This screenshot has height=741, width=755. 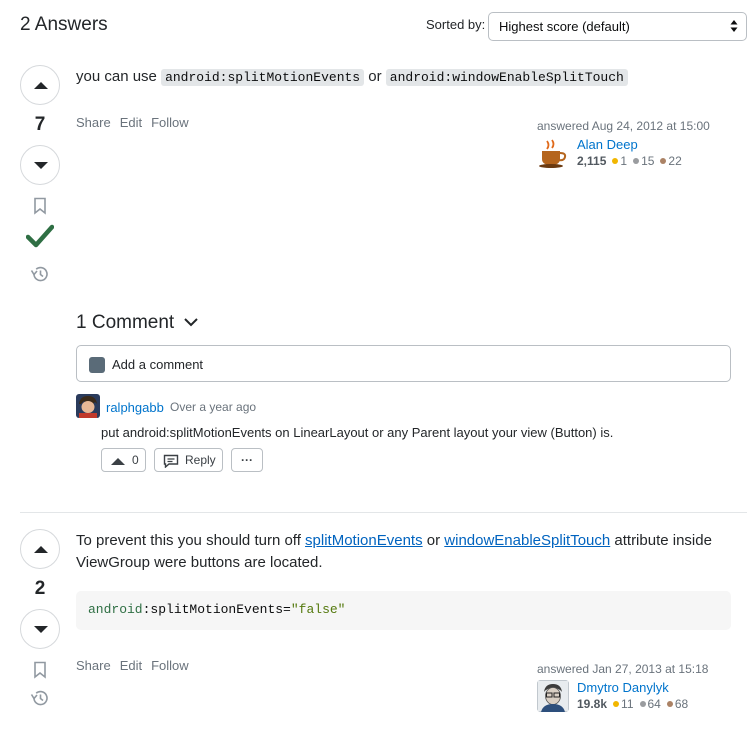 What do you see at coordinates (637, 153) in the screenshot?
I see `user-card: Alan Deep 2,115 1 15 22` at bounding box center [637, 153].